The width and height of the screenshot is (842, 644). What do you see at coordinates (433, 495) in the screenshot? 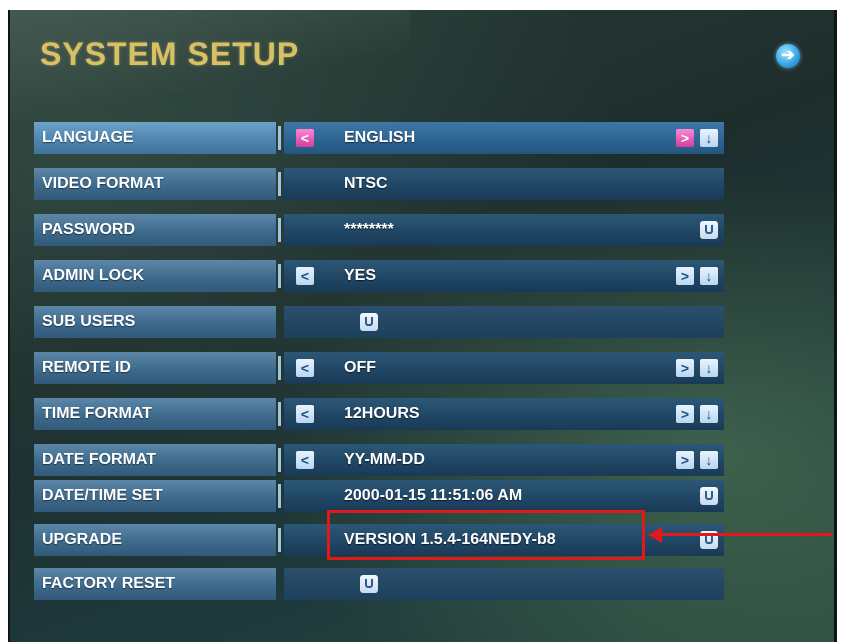
I see `setting-value: 2000-01-15 11:51:06 AM` at bounding box center [433, 495].